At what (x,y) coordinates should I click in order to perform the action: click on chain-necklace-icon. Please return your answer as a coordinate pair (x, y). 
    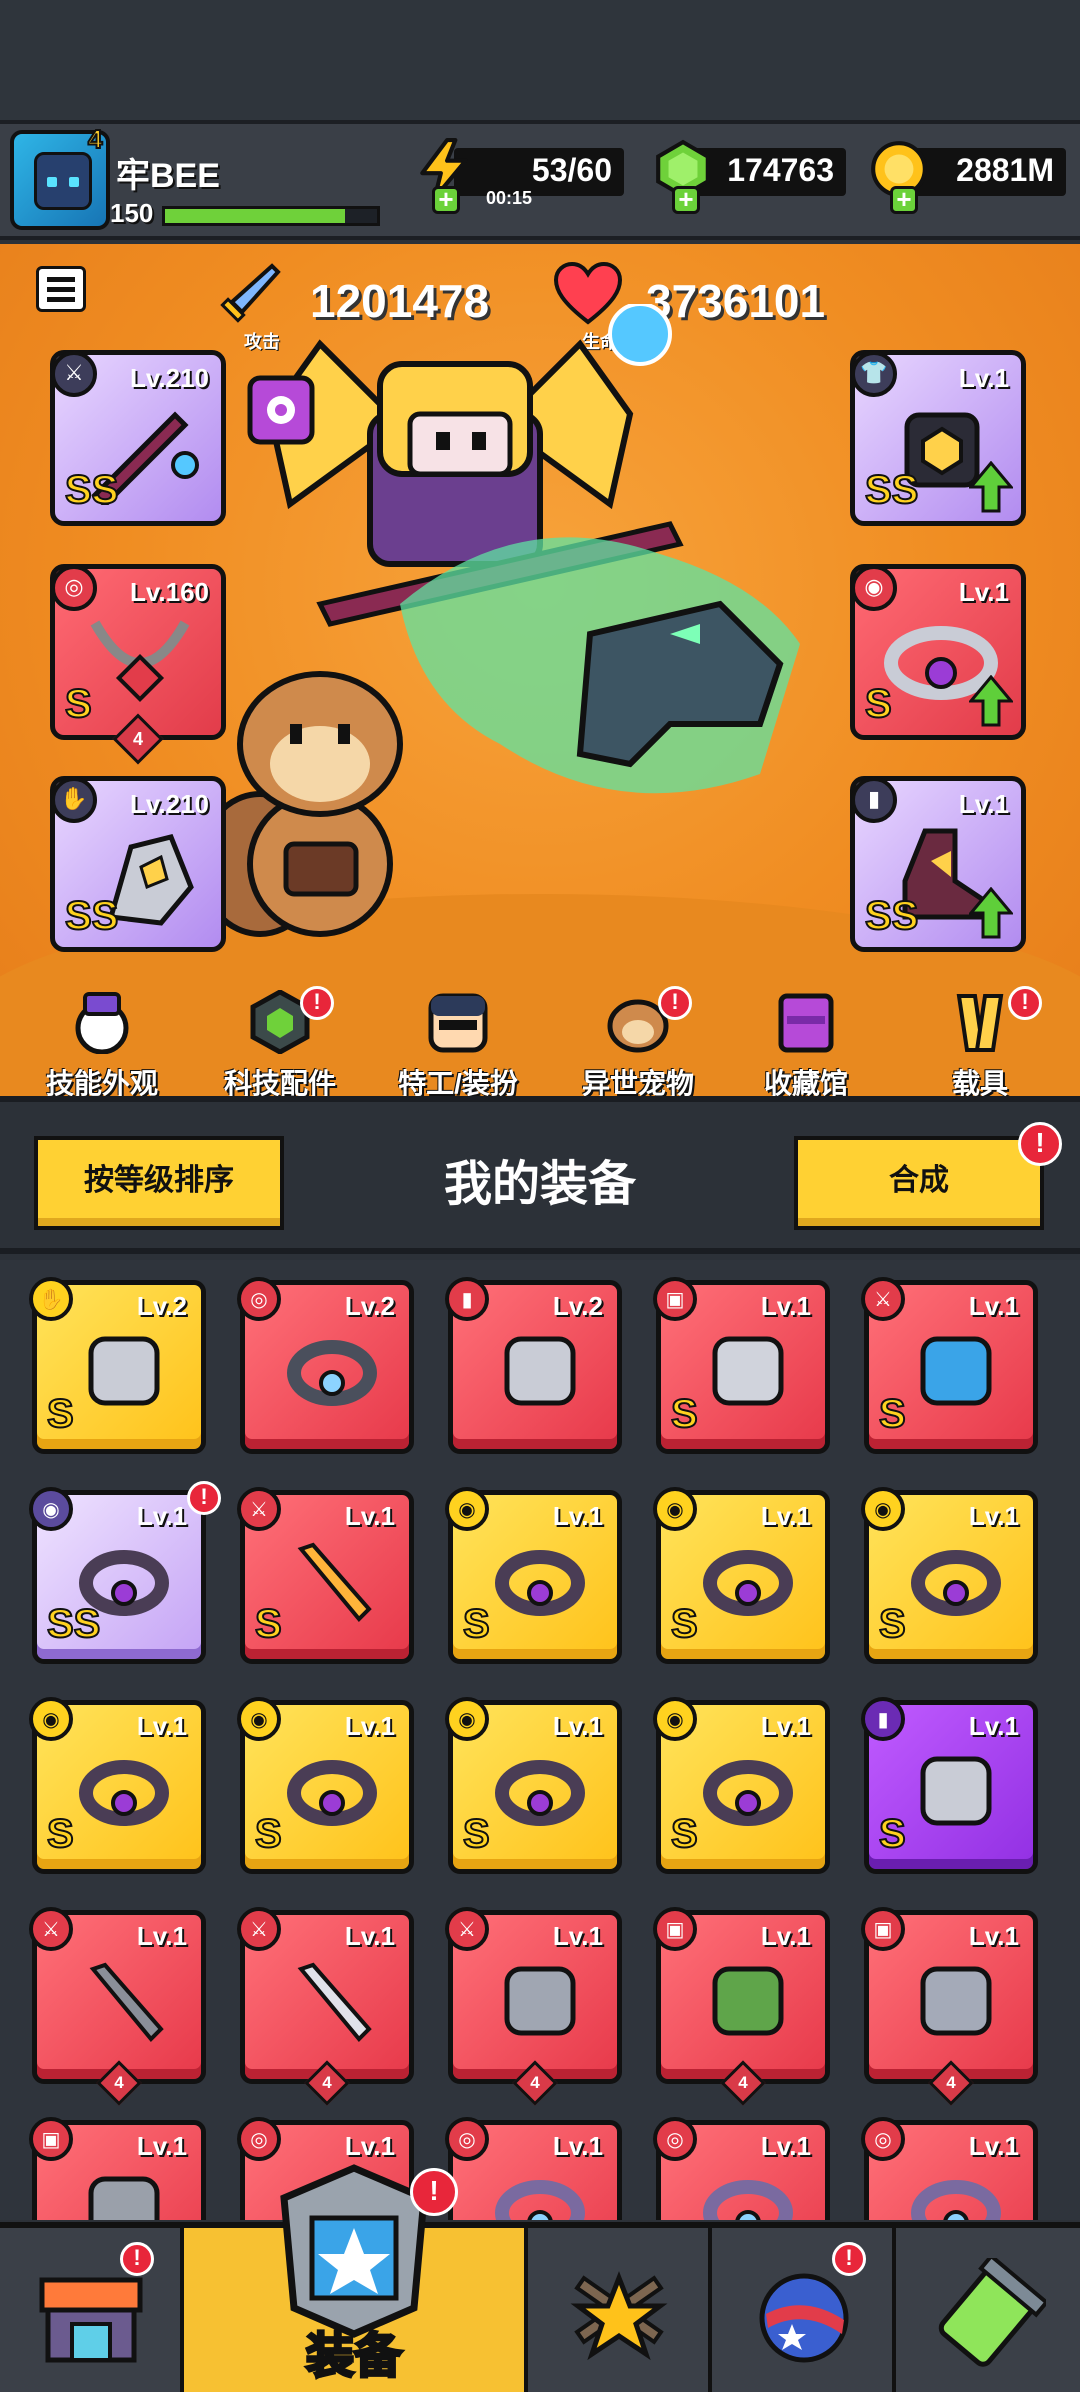
    Looking at the image, I should click on (140, 661).